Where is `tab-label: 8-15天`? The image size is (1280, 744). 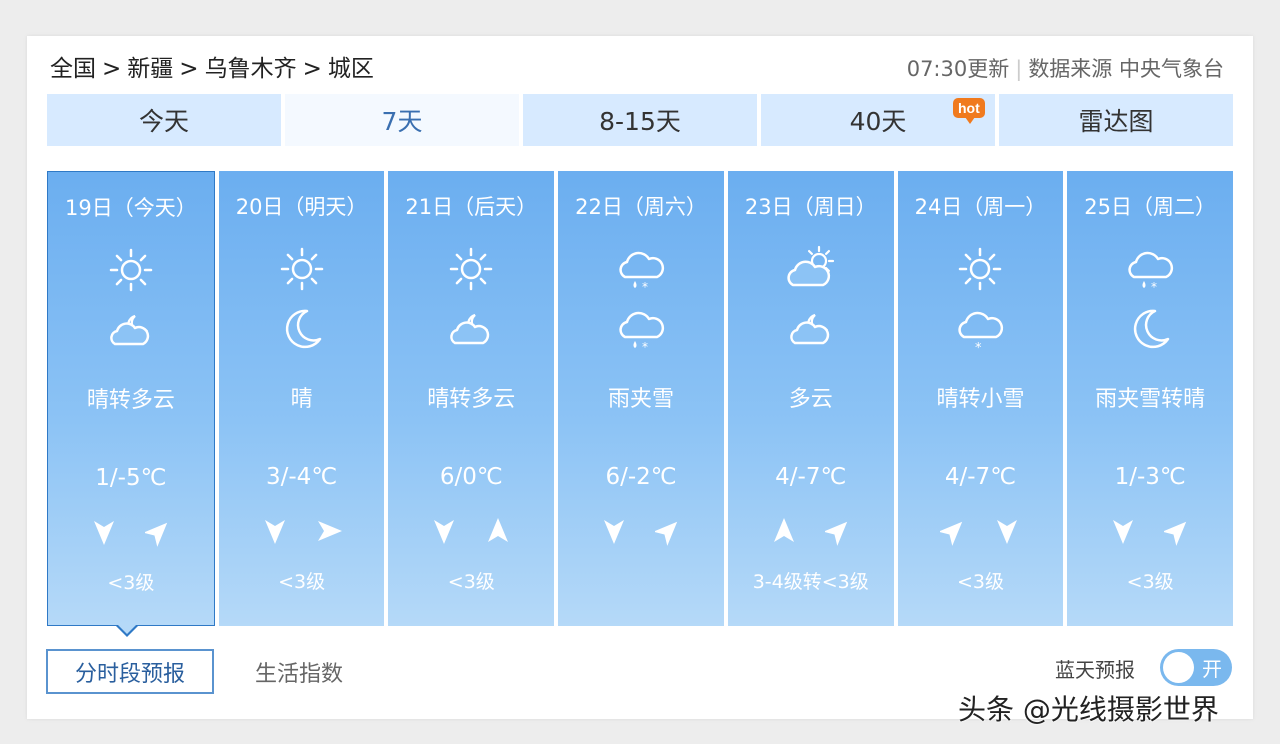 tab-label: 8-15天 is located at coordinates (640, 121).